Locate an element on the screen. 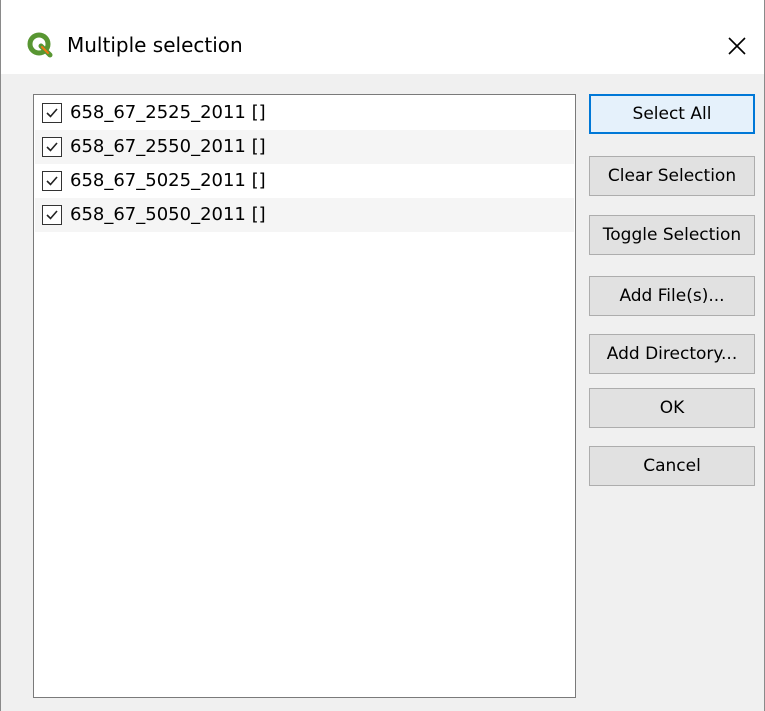 The height and width of the screenshot is (711, 765). close-icon is located at coordinates (737, 46).